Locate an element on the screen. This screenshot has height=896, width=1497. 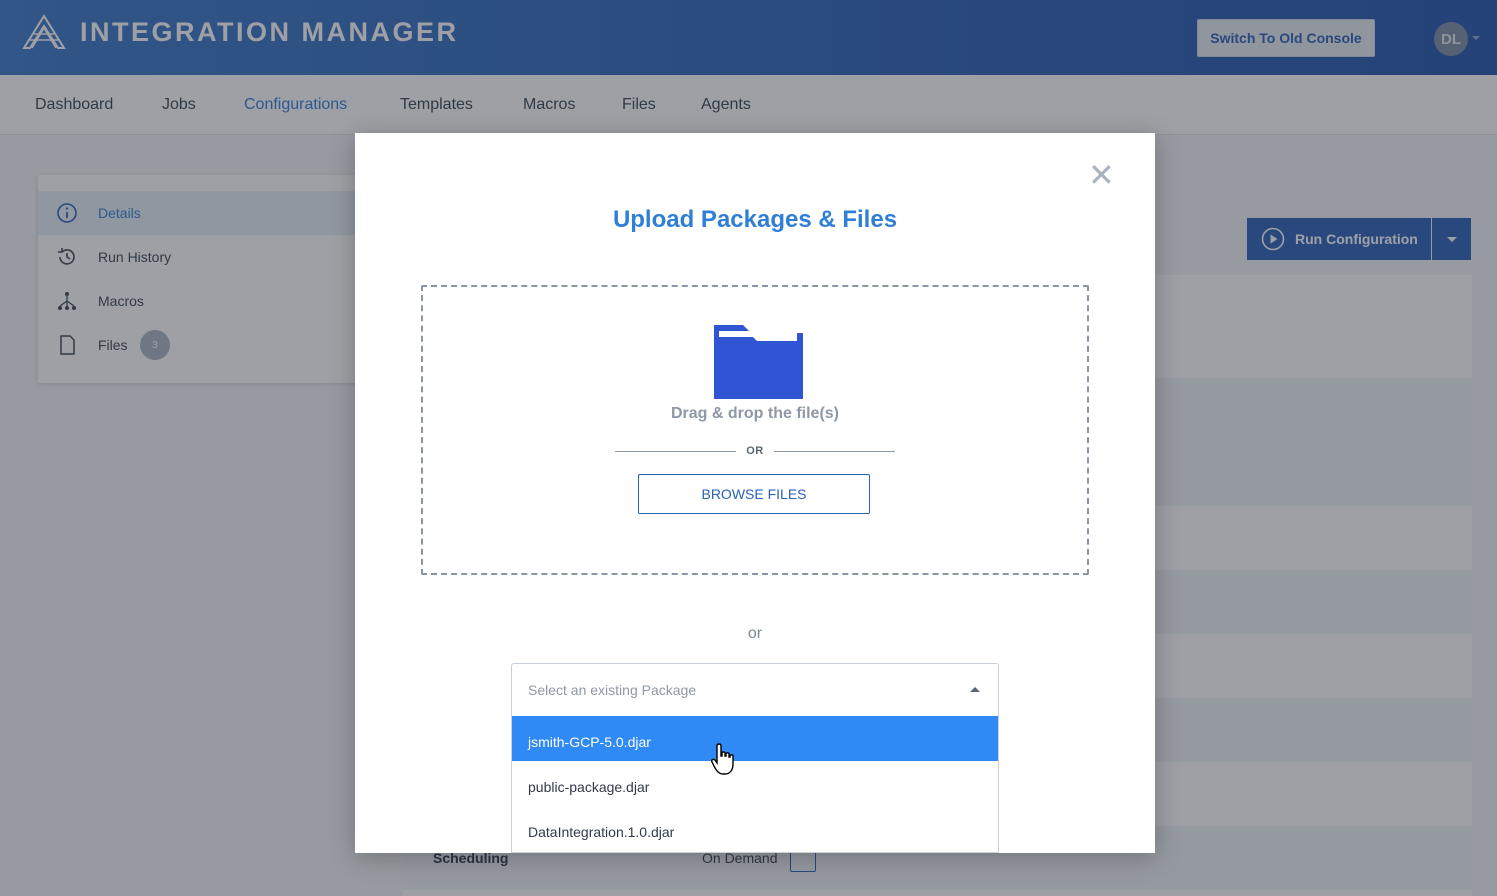
package-select: Select an existing Package is located at coordinates (755, 690).